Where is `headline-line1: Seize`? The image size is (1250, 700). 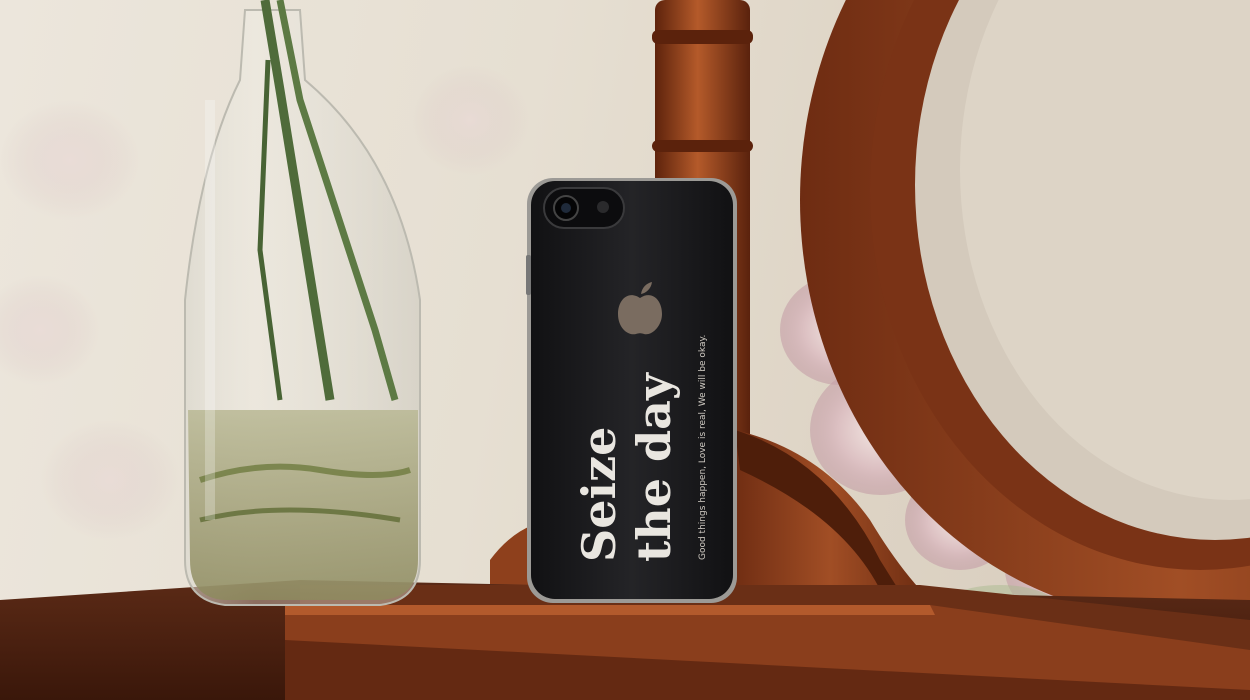 headline-line1: Seize is located at coordinates (599, 494).